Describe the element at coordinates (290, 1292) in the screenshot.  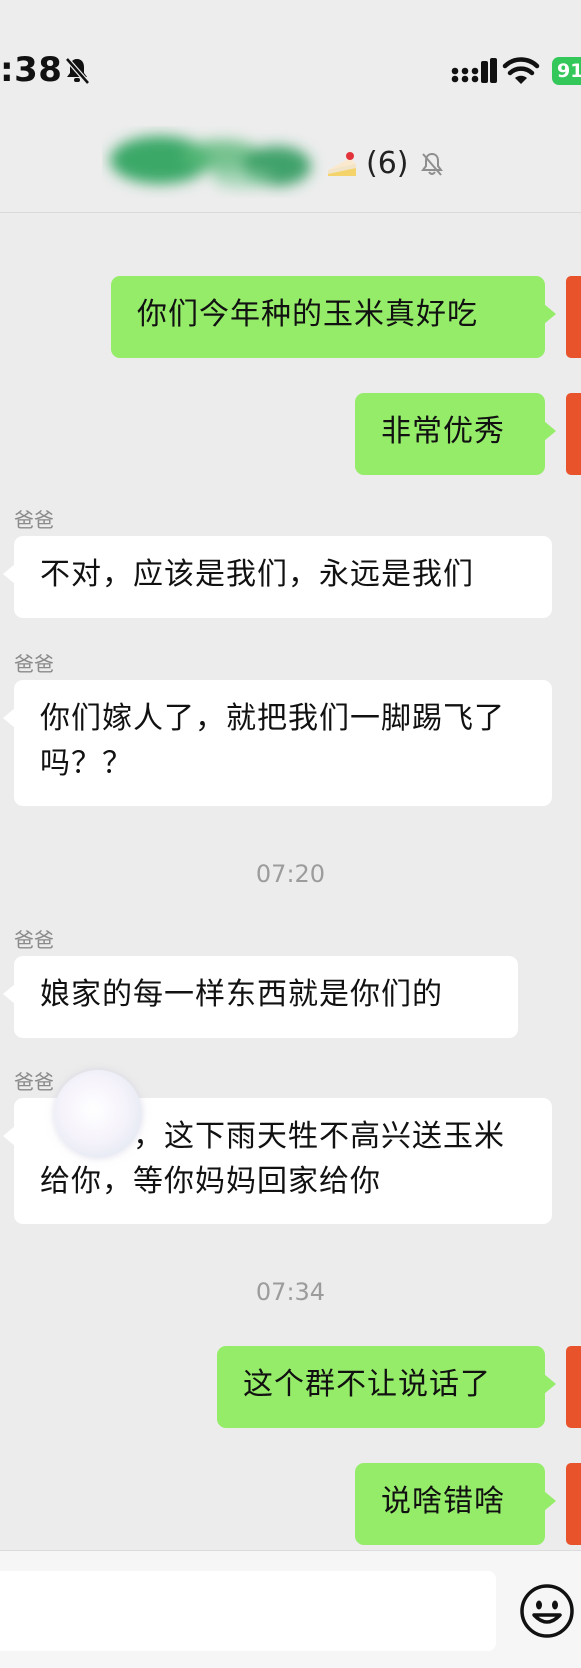
I see `timestamp: 07:34` at that location.